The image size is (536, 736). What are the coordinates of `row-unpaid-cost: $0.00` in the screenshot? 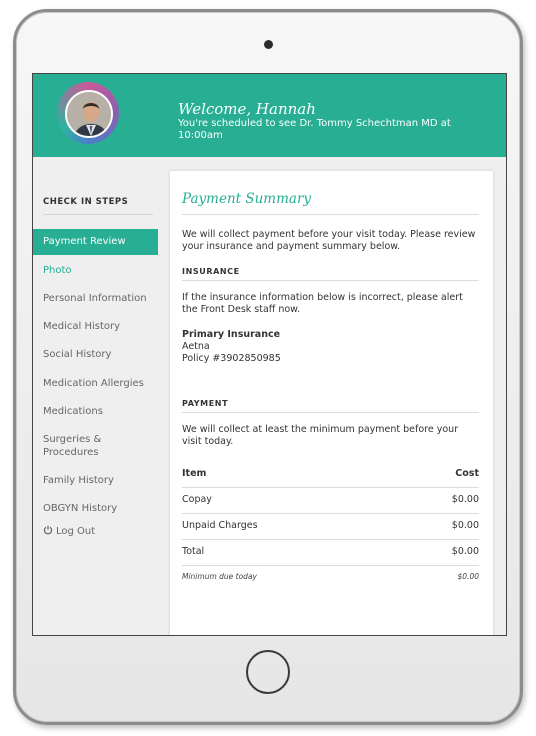 It's located at (465, 525).